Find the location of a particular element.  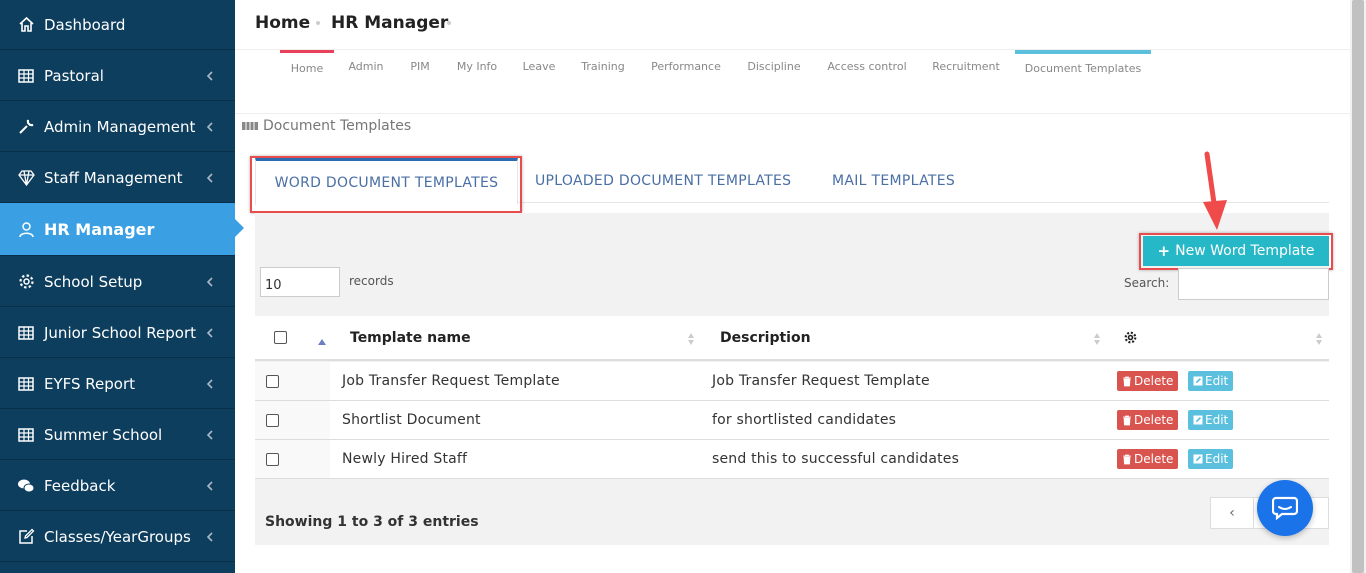

tab-pim: PIM is located at coordinates (420, 70).